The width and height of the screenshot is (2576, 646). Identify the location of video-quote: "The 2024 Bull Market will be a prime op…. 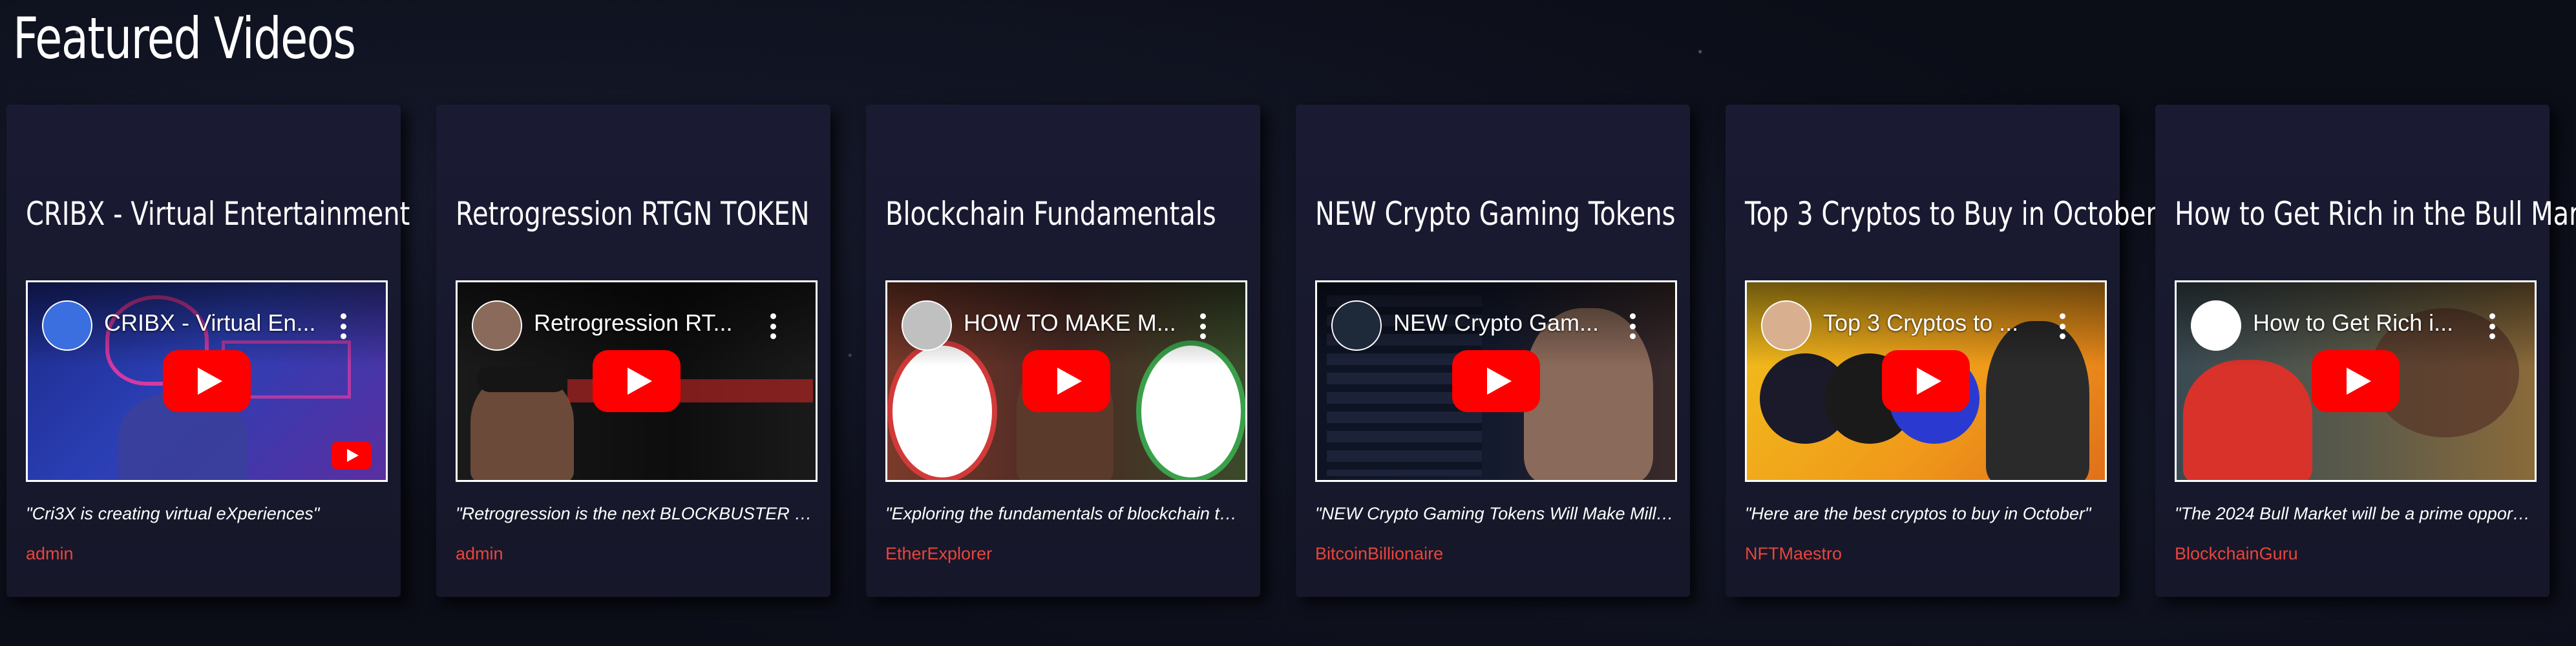
(2354, 513).